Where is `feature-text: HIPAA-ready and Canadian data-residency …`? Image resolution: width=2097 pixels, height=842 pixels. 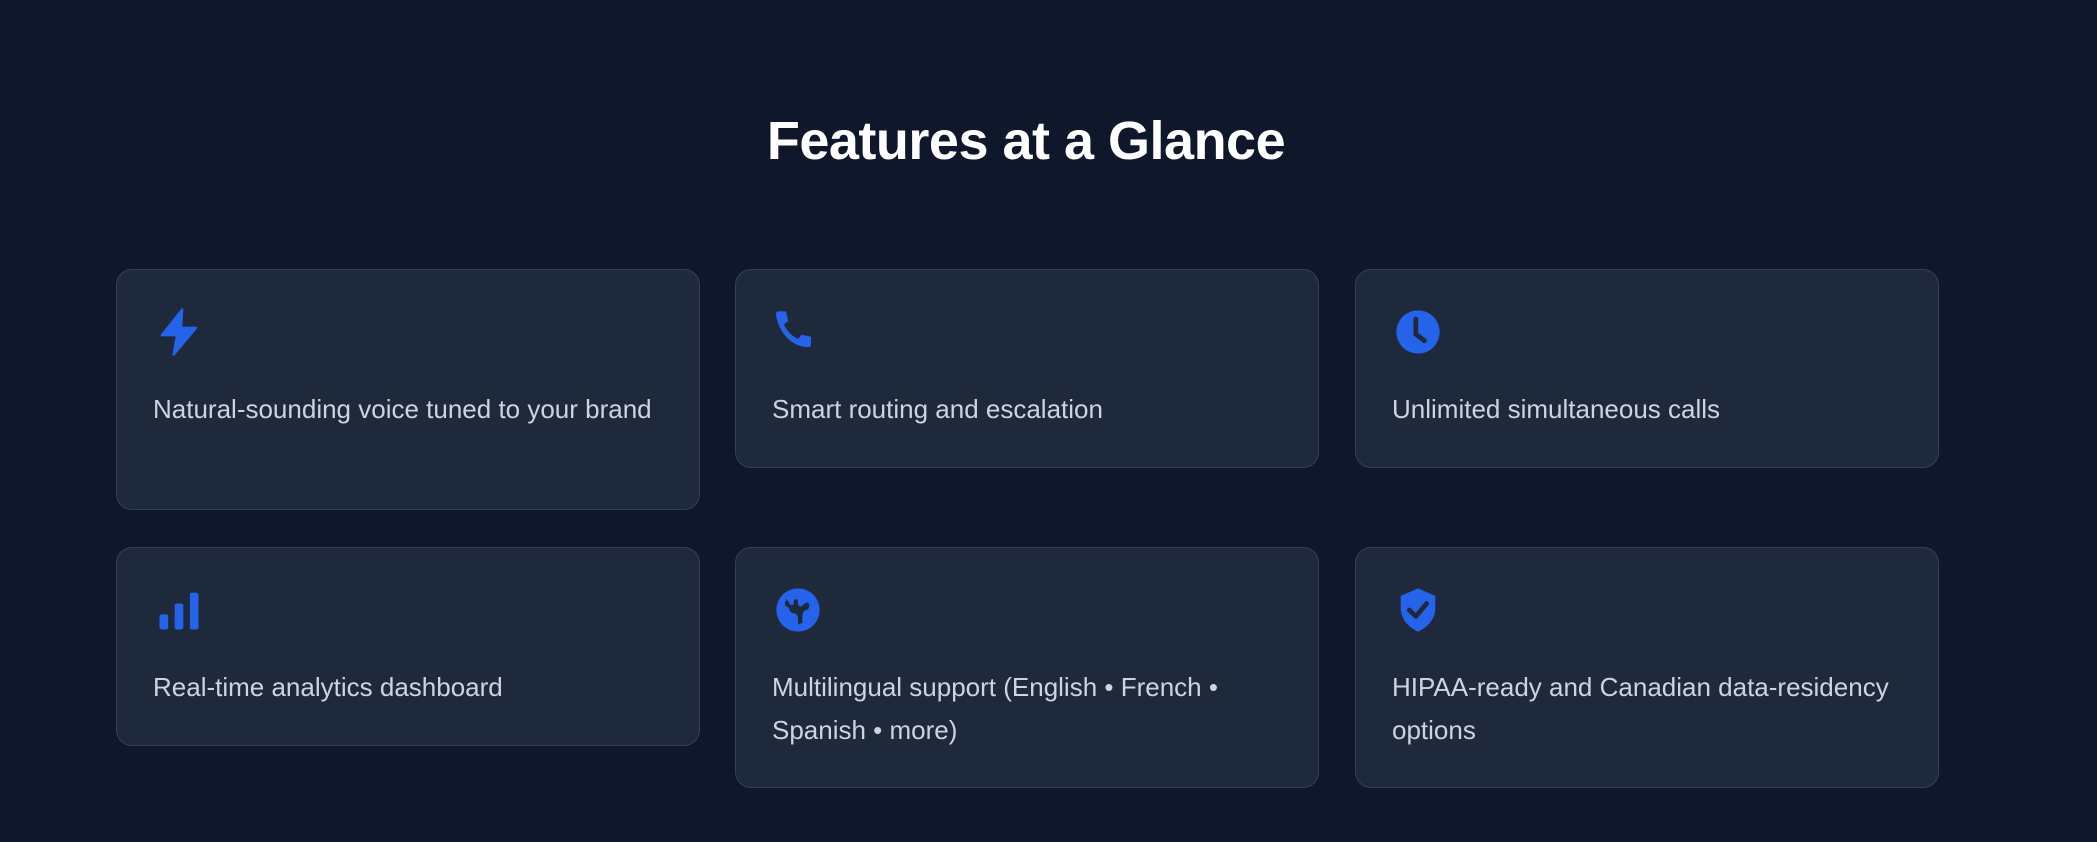 feature-text: HIPAA-ready and Canadian data-residency … is located at coordinates (1640, 708).